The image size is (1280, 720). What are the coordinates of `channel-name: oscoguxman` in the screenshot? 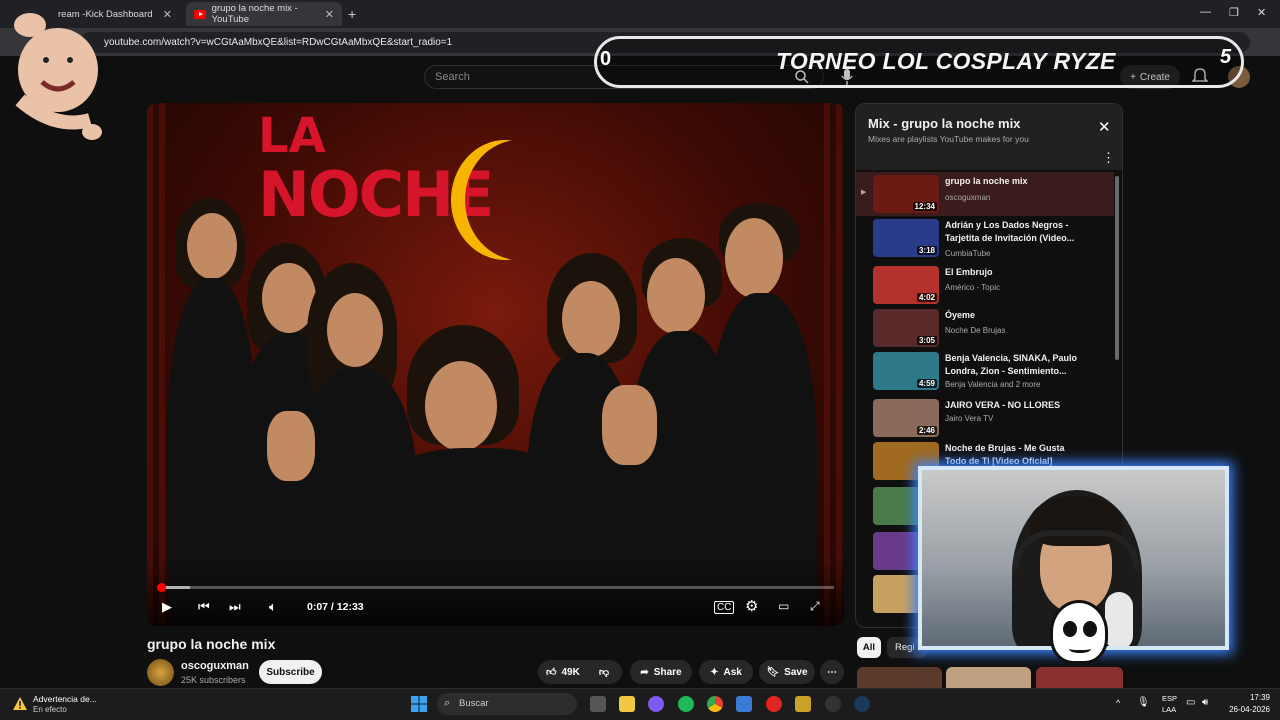 It's located at (215, 666).